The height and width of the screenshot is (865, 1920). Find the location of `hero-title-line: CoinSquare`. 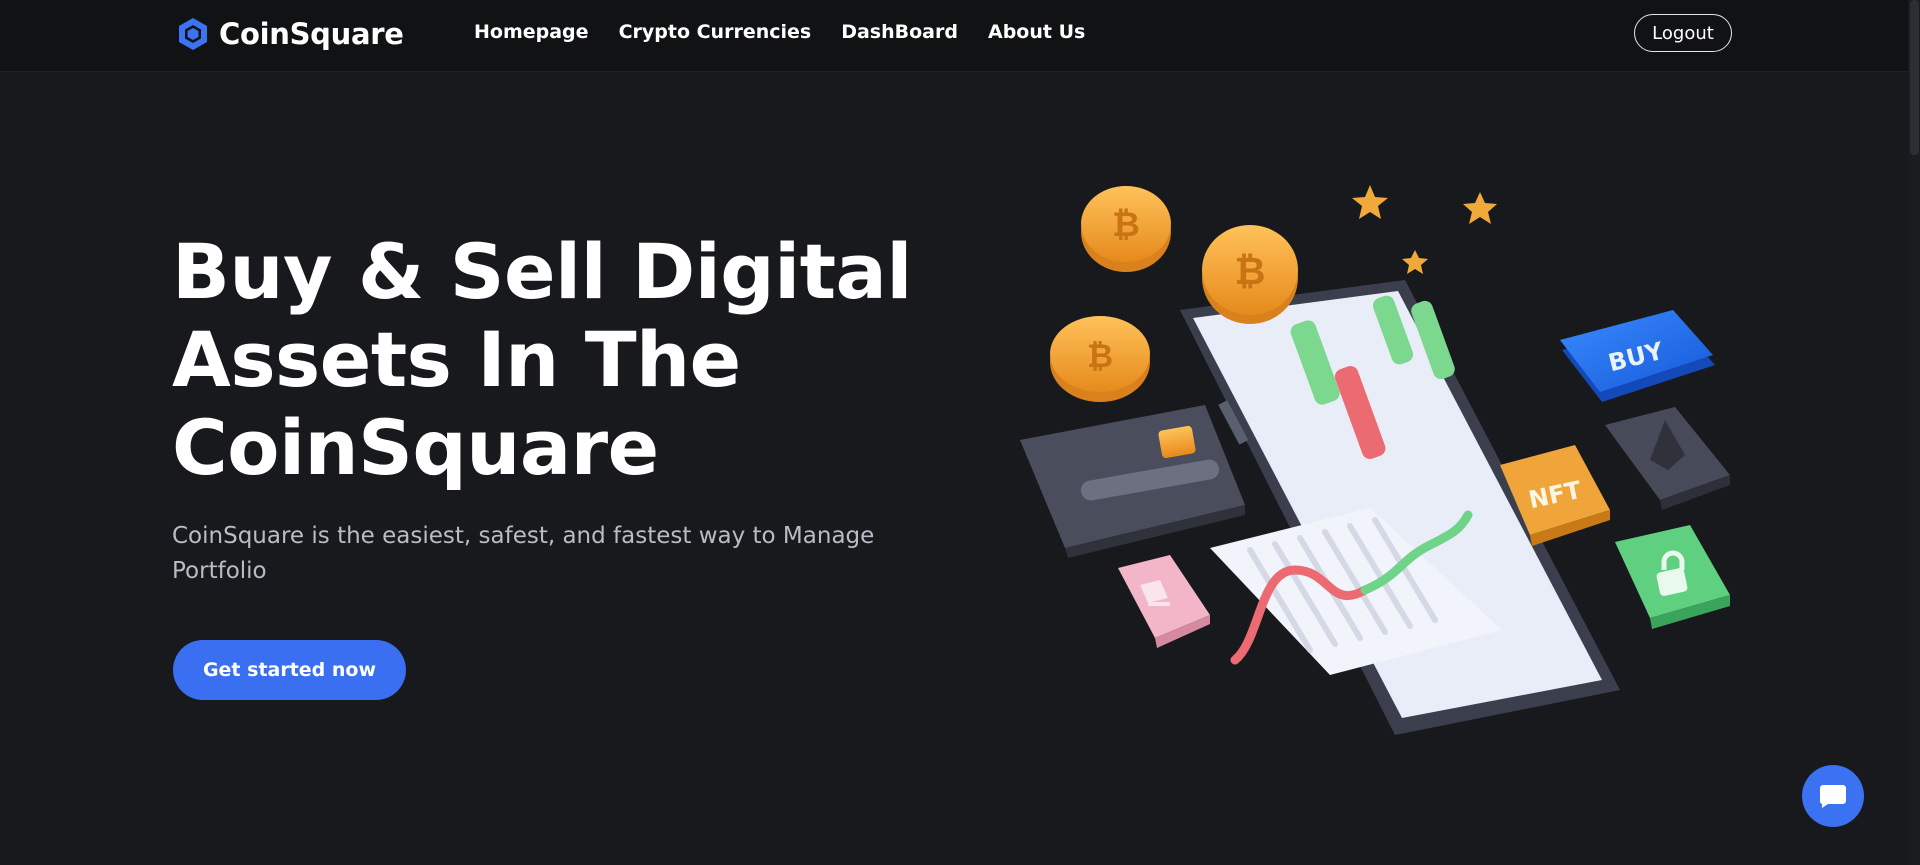

hero-title-line: CoinSquare is located at coordinates (415, 447).